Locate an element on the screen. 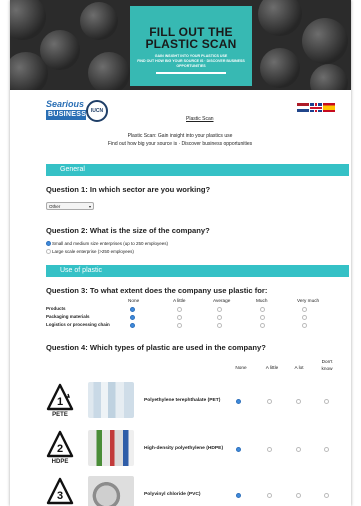 The width and height of the screenshot is (361, 506). pet-bottles-image is located at coordinates (111, 400).